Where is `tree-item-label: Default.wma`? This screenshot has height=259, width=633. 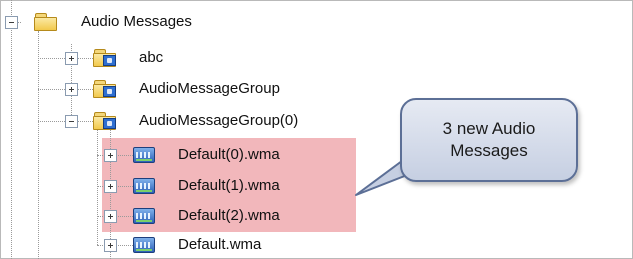
tree-item-label: Default.wma is located at coordinates (220, 244).